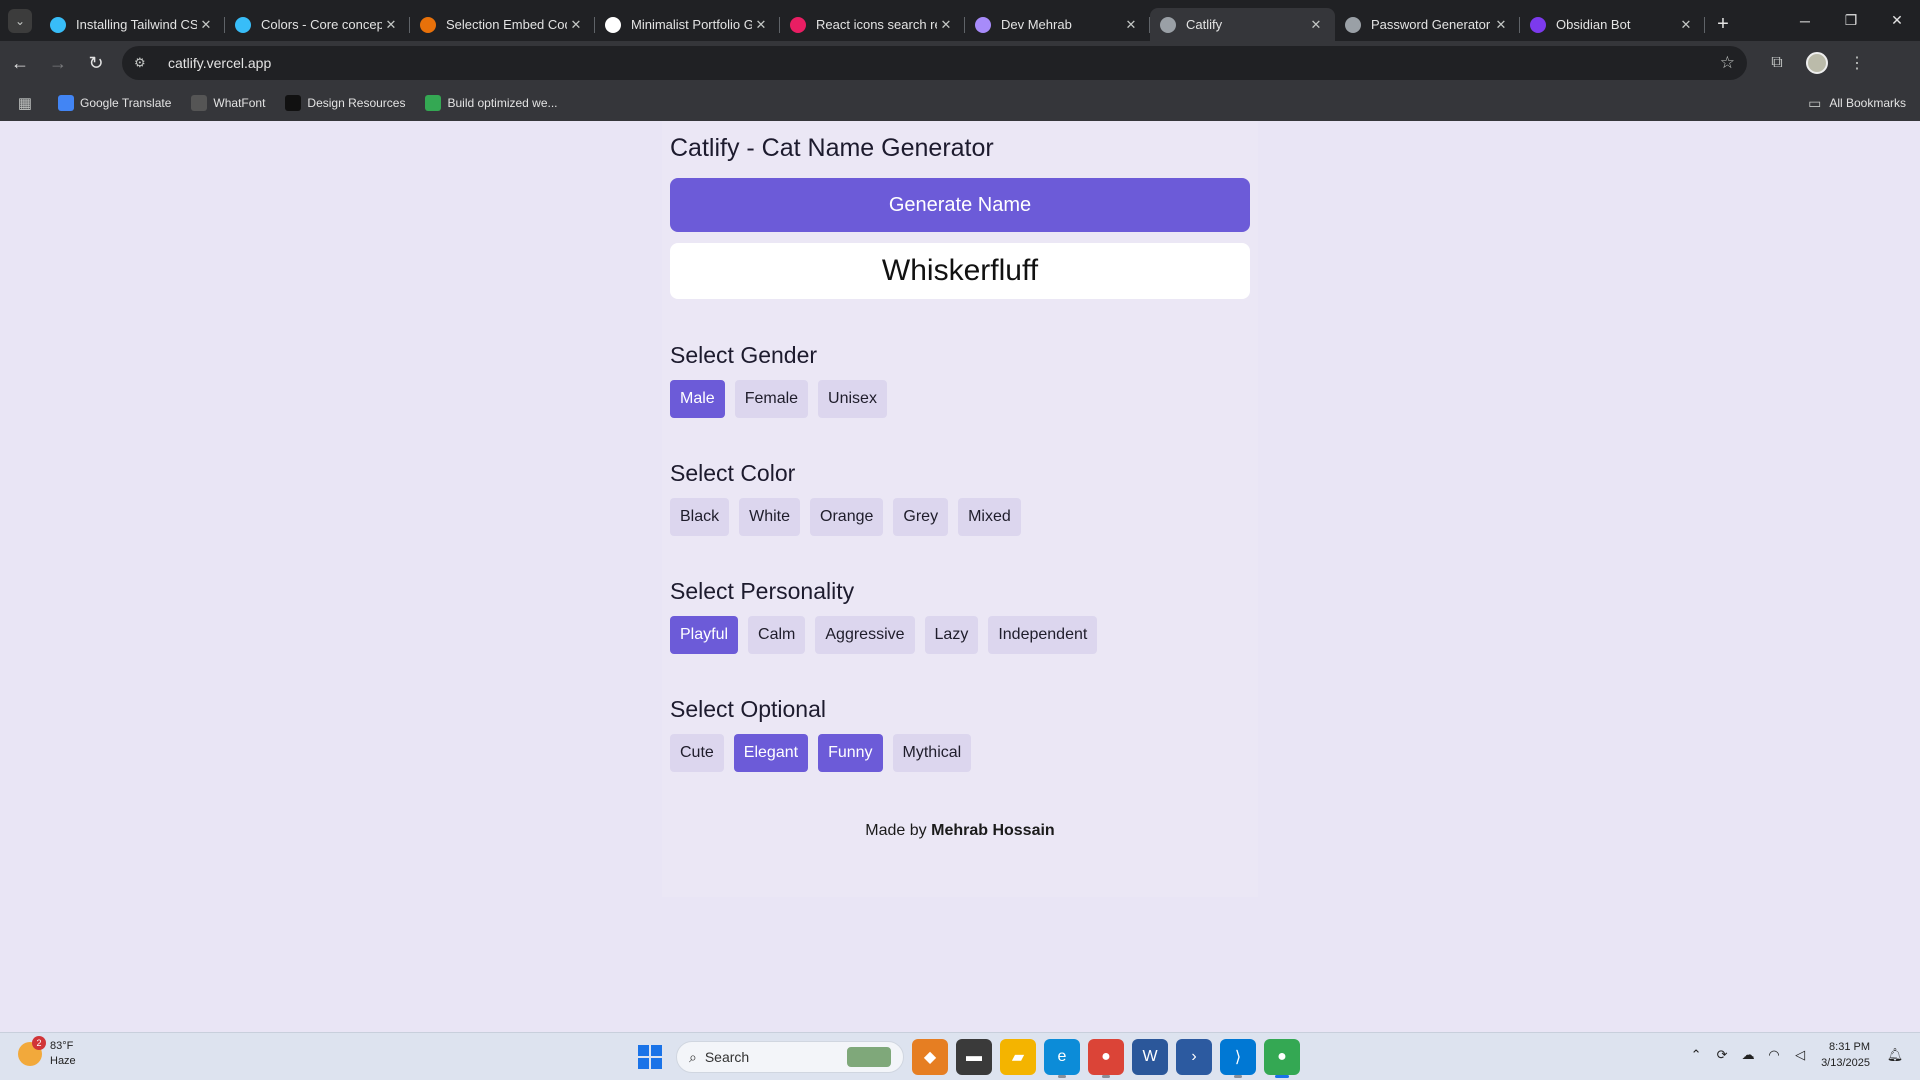 This screenshot has width=1920, height=1080. I want to click on section-title: Select Gender, so click(744, 355).